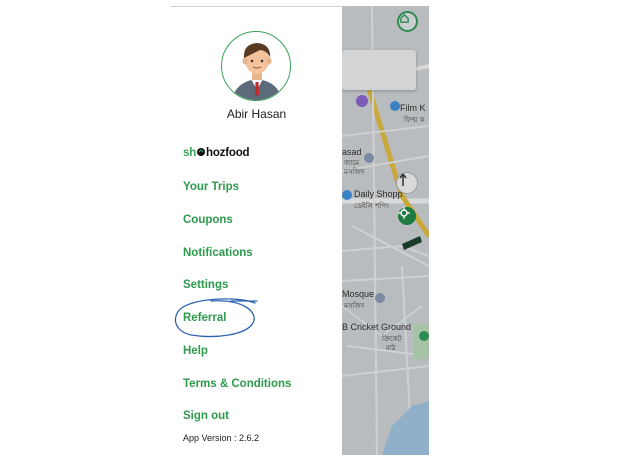 This screenshot has height=461, width=640. I want to click on menu-item-notifications: Notifications, so click(218, 253).